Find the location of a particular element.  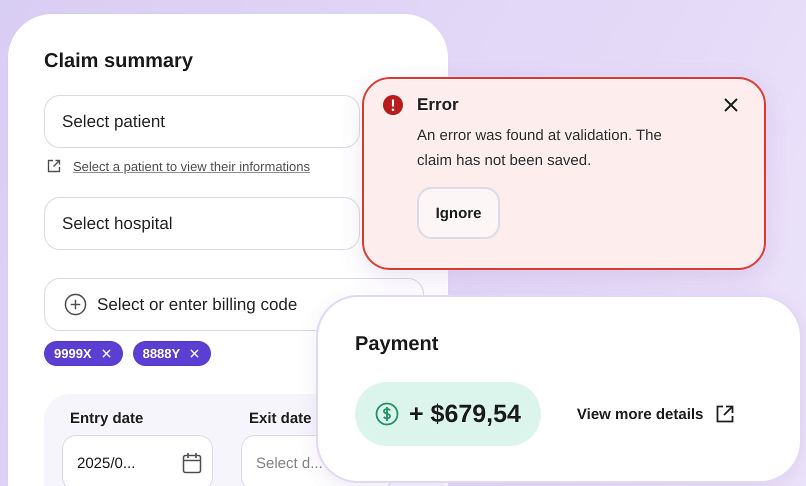

date-label: Entry date is located at coordinates (106, 418).